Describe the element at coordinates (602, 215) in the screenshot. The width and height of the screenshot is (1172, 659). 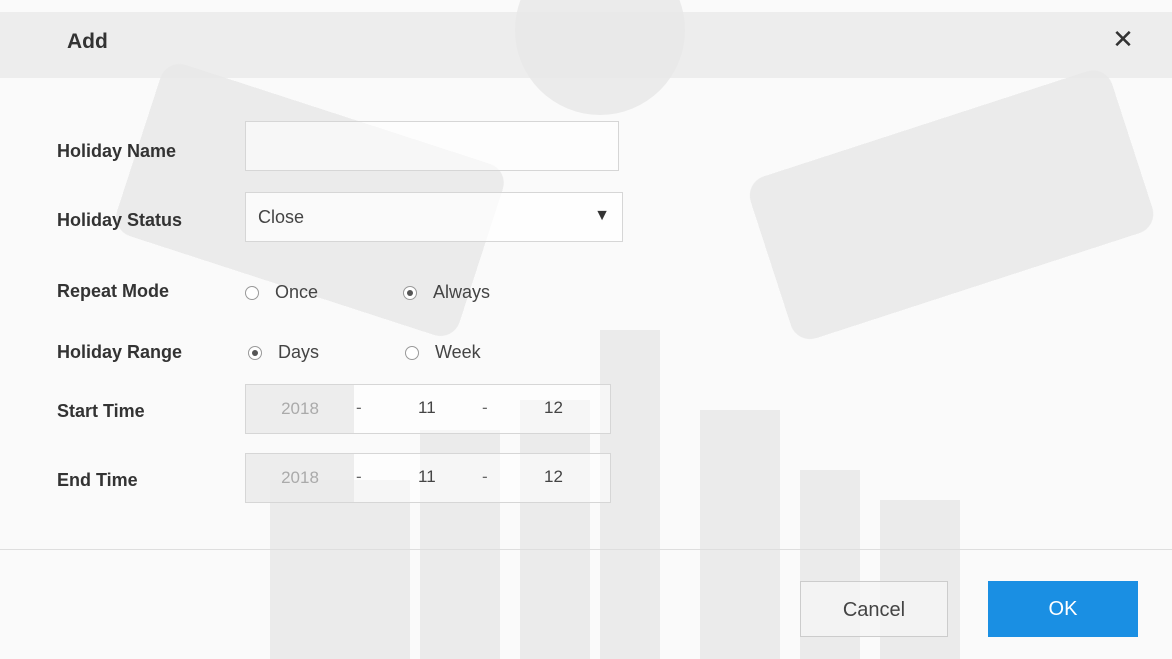
I see `dropdown-arrow-icon: ▼` at that location.